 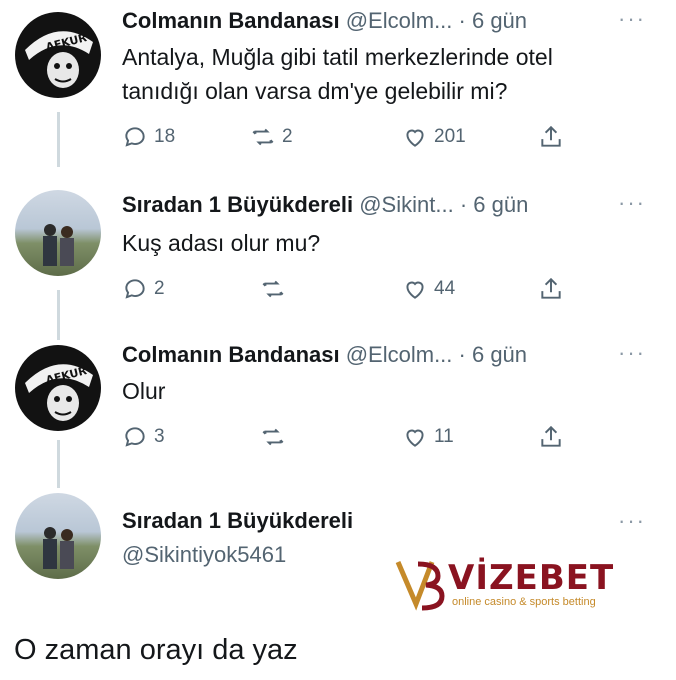 I want to click on like-count: 11, so click(x=444, y=436).